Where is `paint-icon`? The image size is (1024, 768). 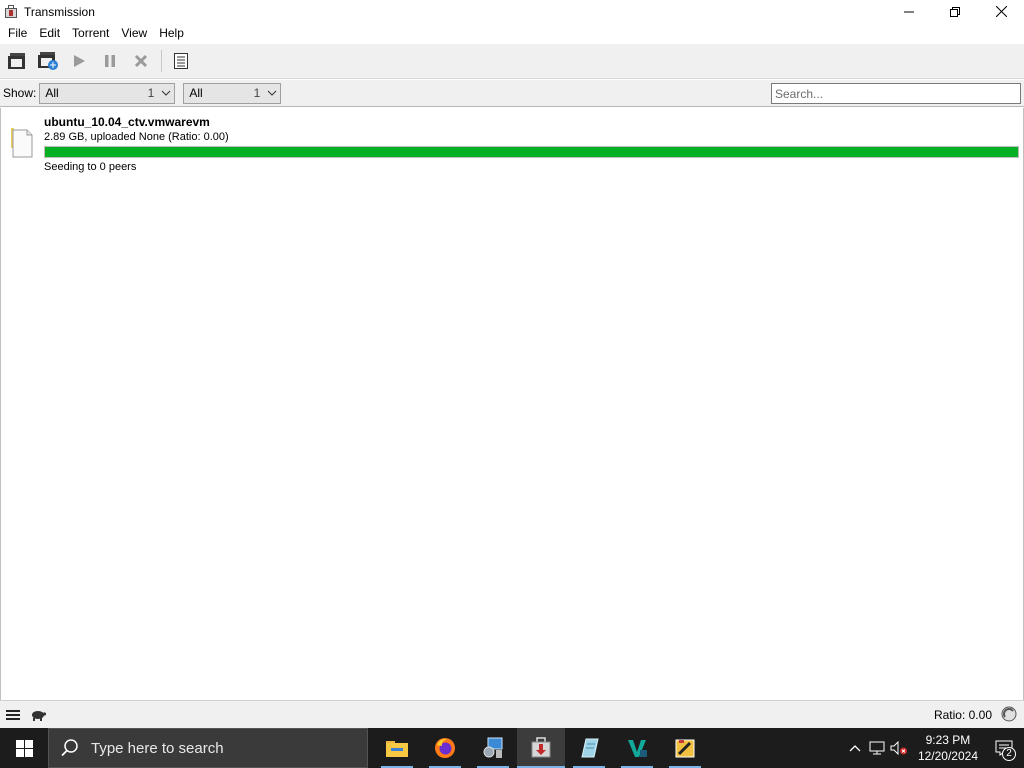 paint-icon is located at coordinates (685, 748).